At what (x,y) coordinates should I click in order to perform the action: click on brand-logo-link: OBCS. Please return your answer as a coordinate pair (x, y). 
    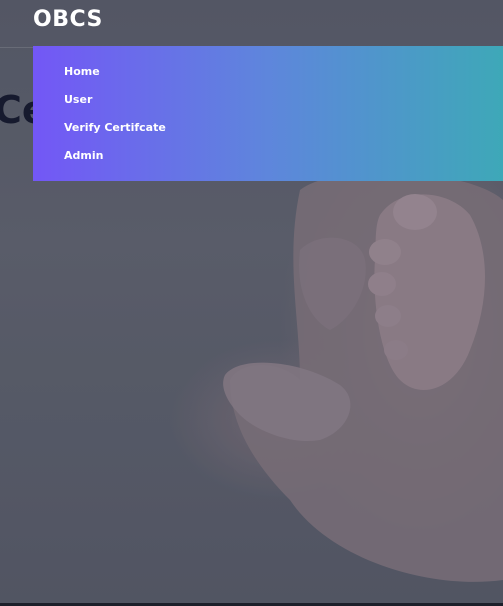
    Looking at the image, I should click on (68, 19).